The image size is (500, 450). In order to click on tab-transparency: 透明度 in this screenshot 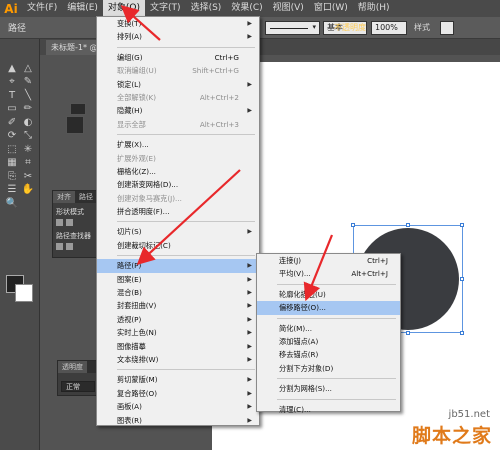, I will do `click(72, 367)`.